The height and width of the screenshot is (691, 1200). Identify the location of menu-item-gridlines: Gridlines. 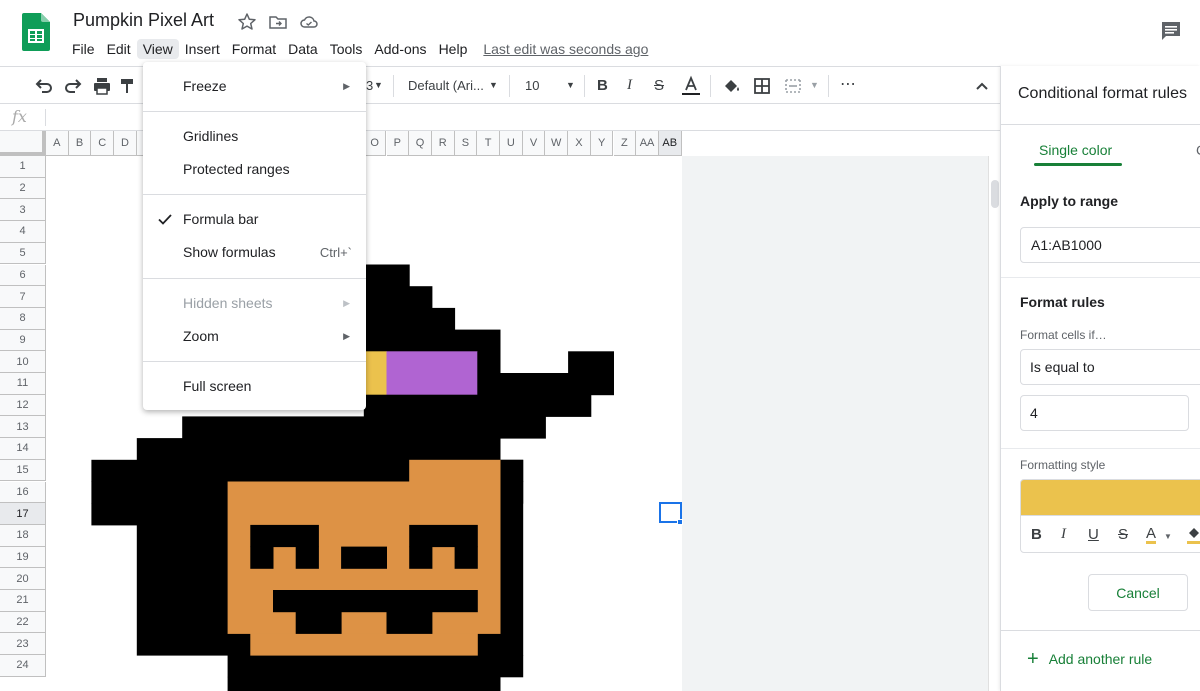
(254, 136).